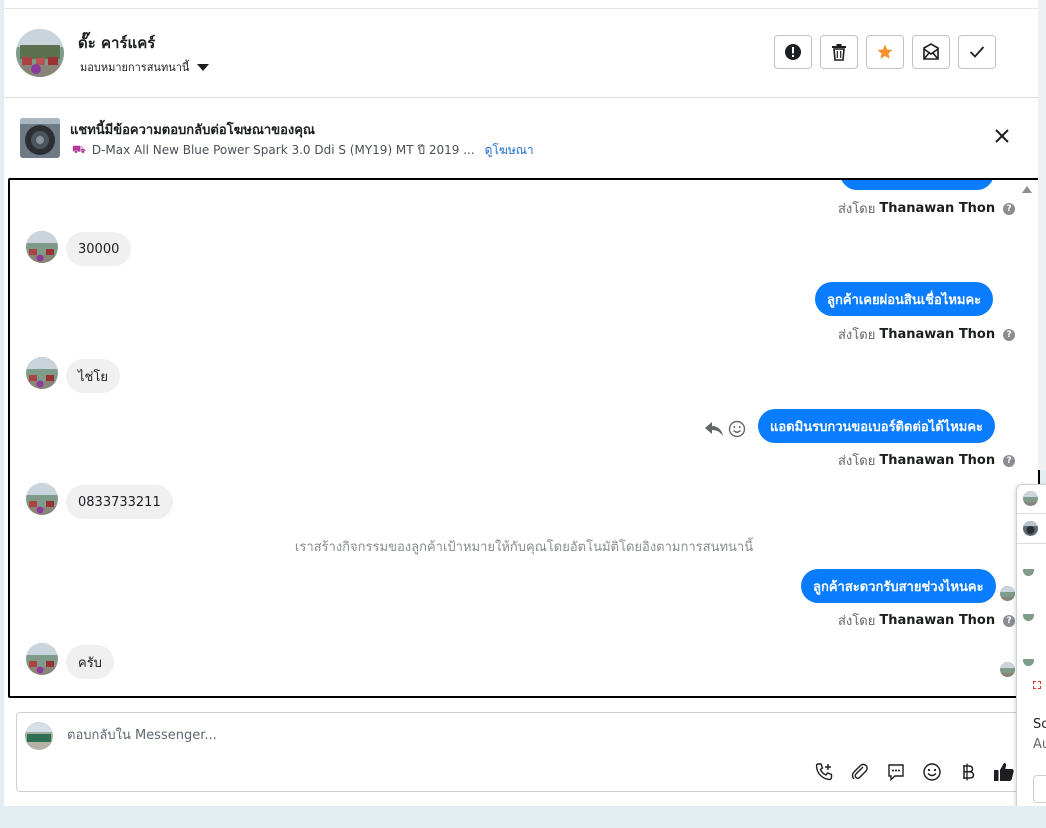  I want to click on contact-name: ดั๊ะ คาร์แคร์, so click(117, 43).